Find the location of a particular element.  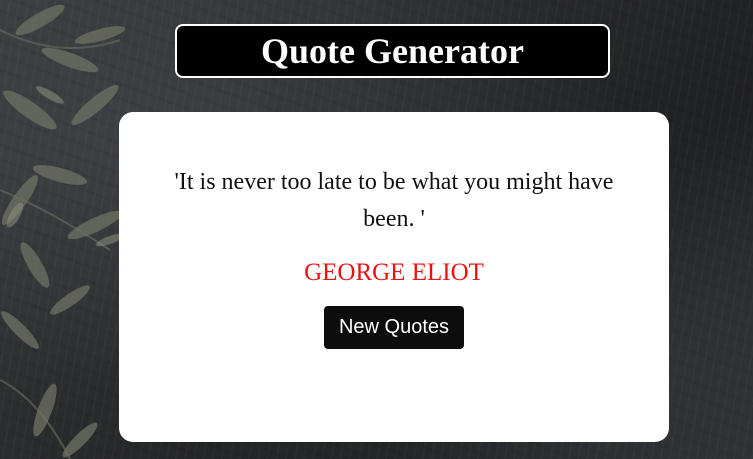

page-title: Quote Generator is located at coordinates (392, 51).